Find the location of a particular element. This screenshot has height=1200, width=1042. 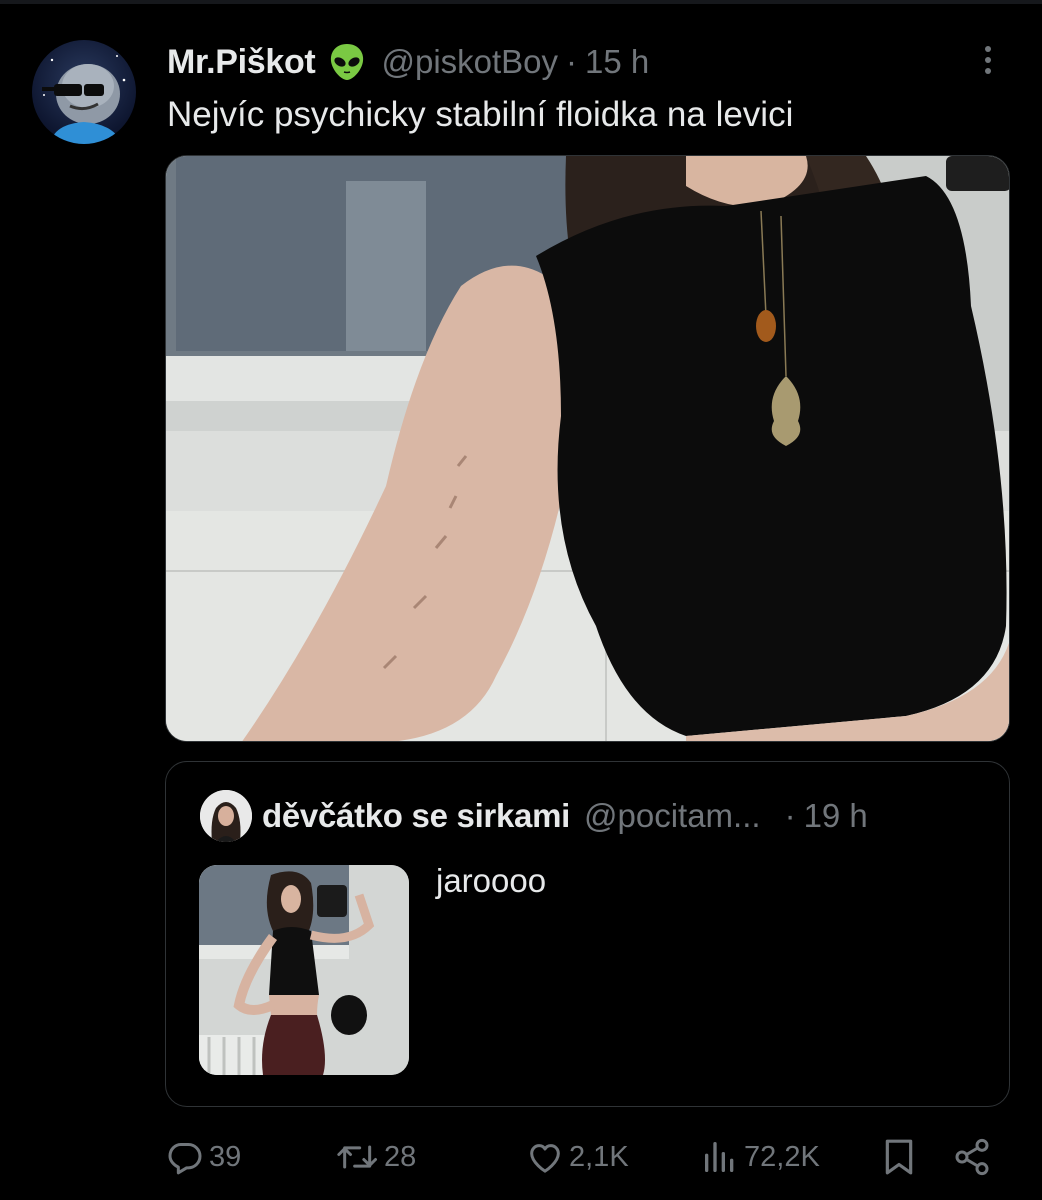

more-options-button is located at coordinates (988, 60).